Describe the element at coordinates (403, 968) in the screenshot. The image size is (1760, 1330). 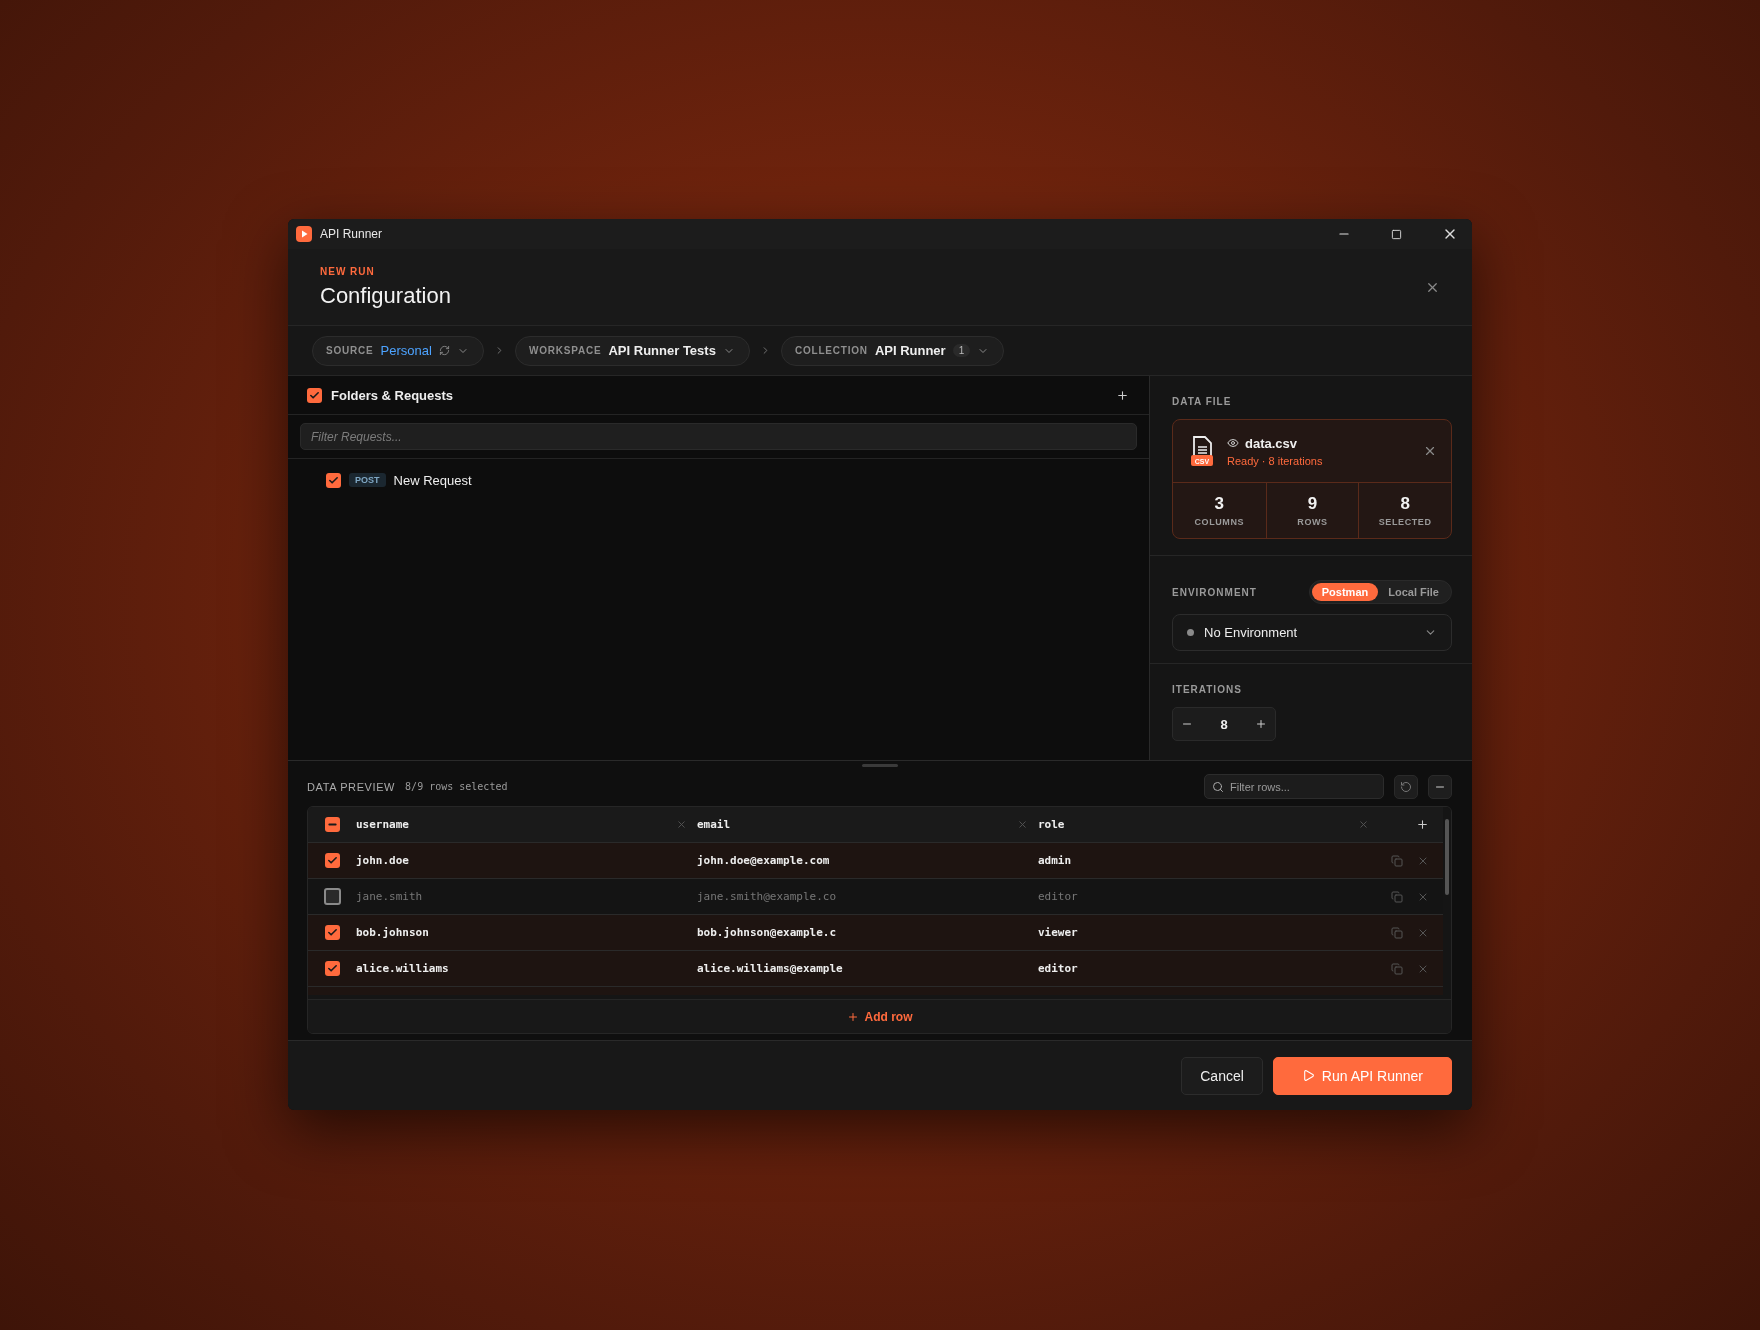
I see `table-cell-text: alice.williams` at that location.